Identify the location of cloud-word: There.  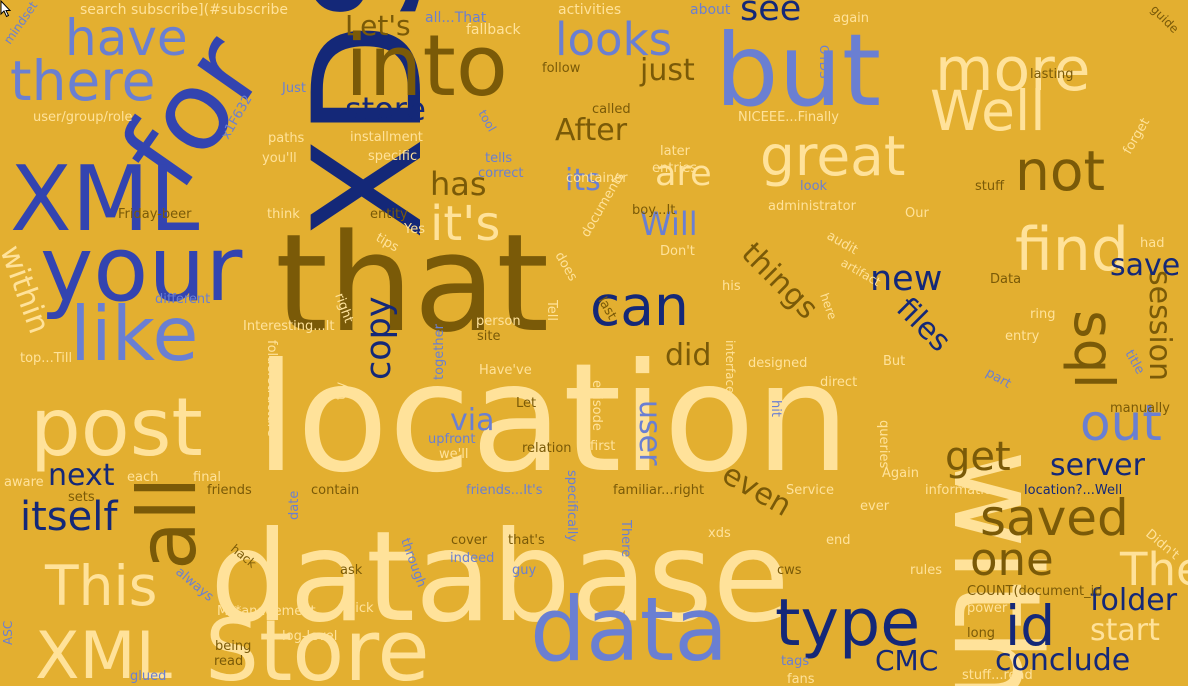
(625, 538).